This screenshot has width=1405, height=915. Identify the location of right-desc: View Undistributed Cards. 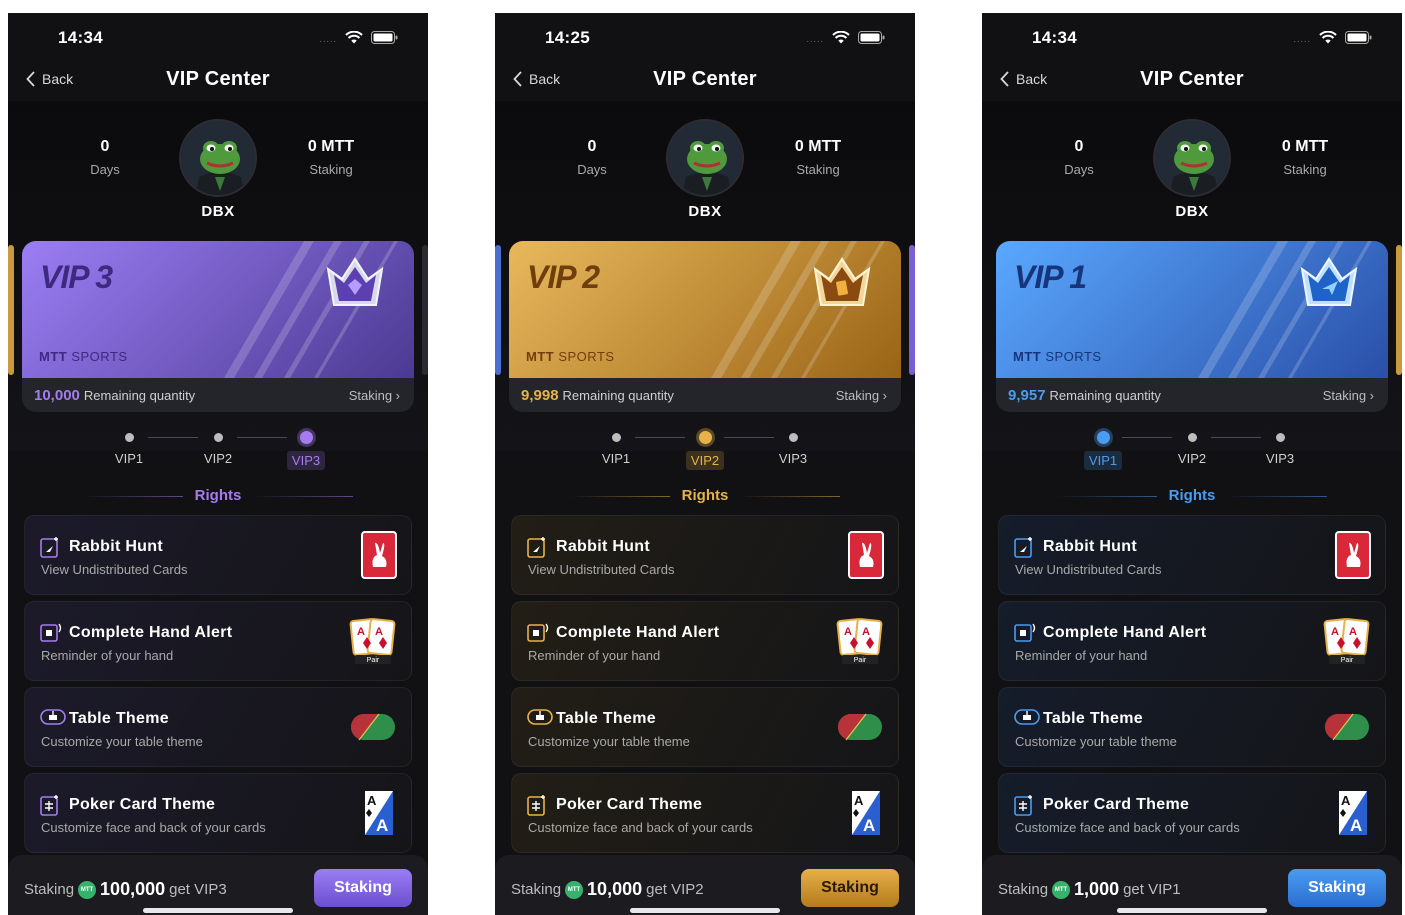
(114, 569).